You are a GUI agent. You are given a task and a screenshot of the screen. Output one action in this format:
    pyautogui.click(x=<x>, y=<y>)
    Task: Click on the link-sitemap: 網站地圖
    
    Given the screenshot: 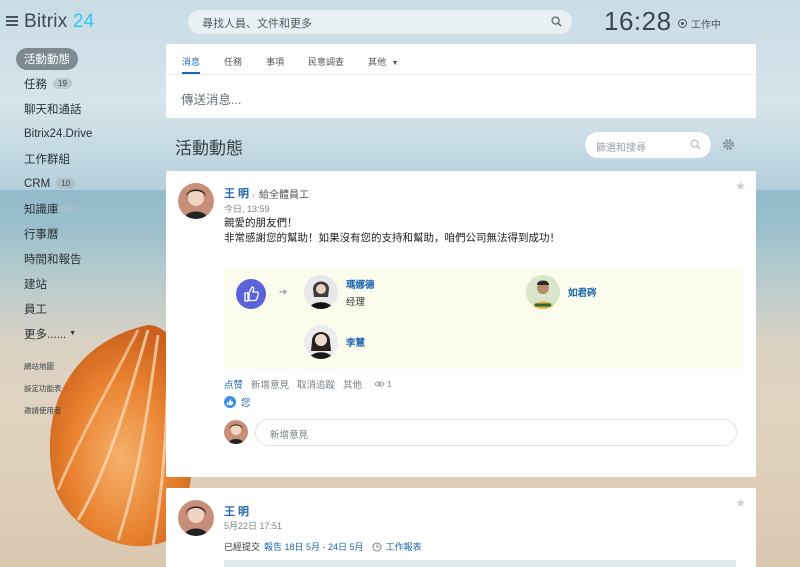 What is the action you would take?
    pyautogui.click(x=39, y=366)
    